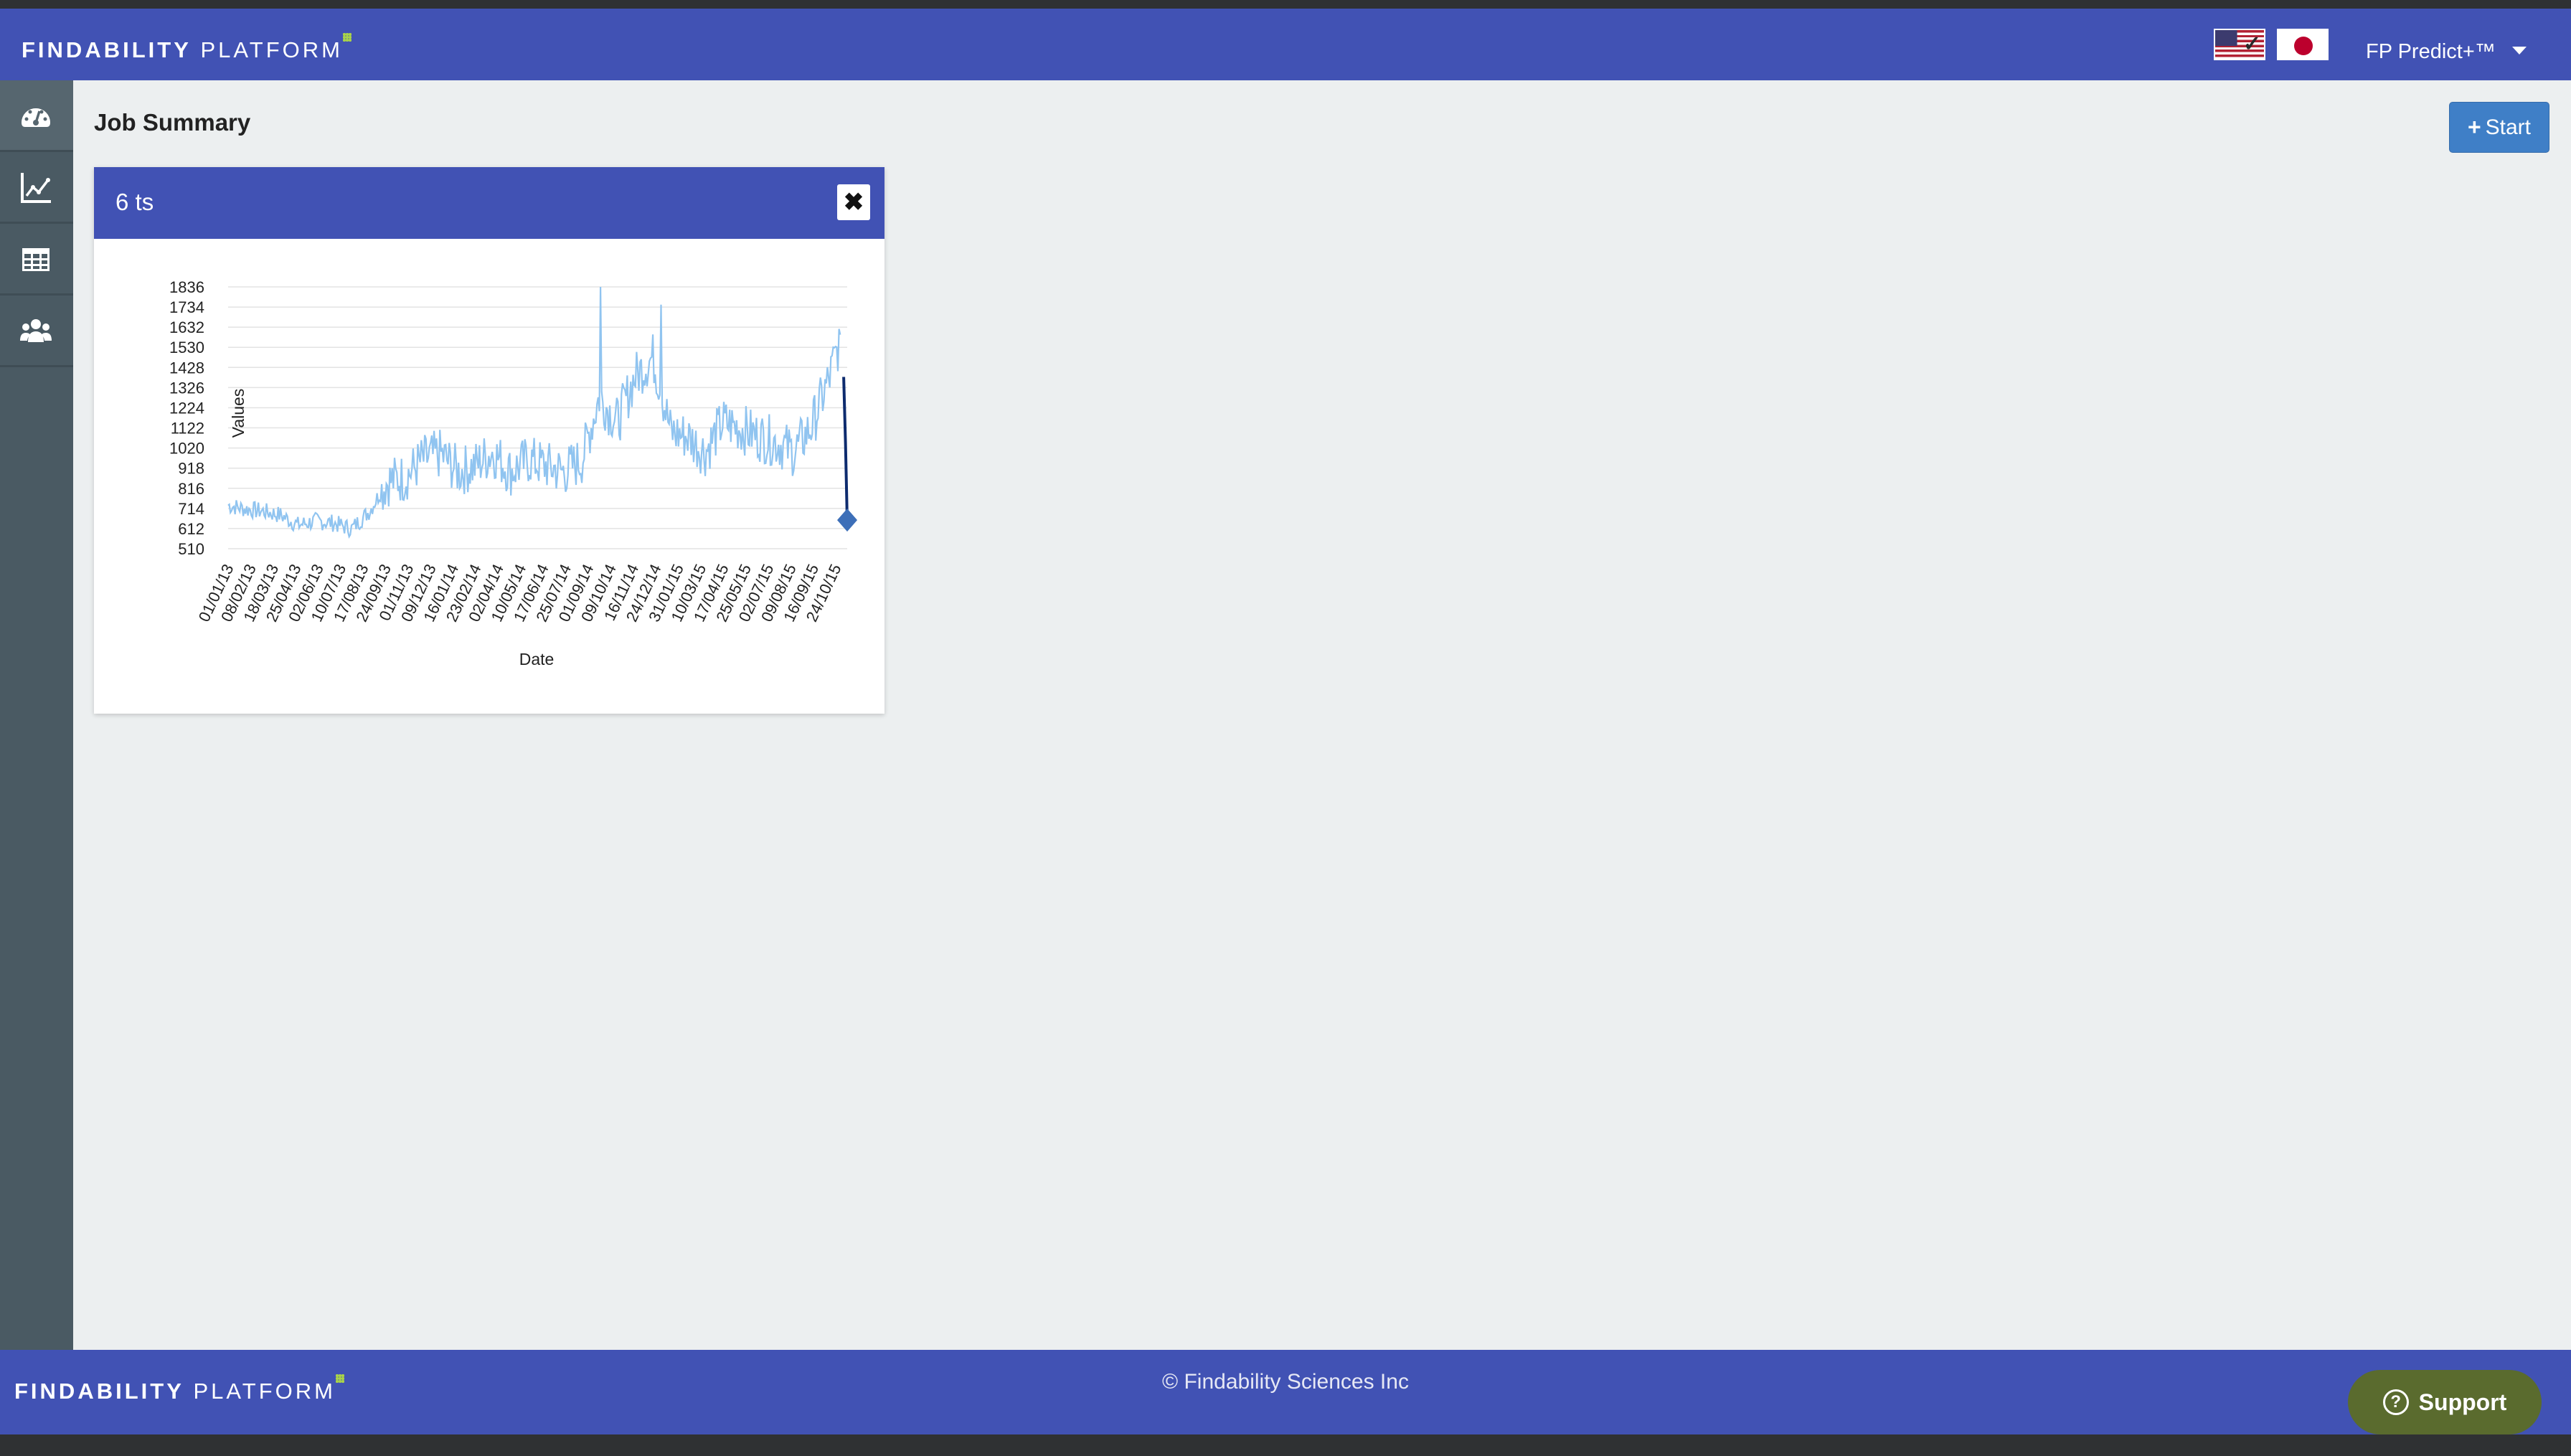 This screenshot has width=2571, height=1456. I want to click on support-label: Support, so click(2462, 1402).